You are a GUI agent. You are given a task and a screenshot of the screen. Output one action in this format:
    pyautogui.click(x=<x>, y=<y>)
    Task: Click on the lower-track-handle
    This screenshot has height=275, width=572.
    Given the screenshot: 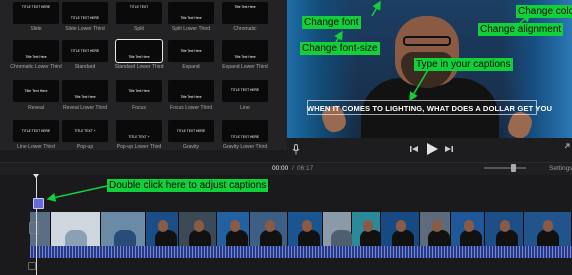 What is the action you would take?
    pyautogui.click(x=32, y=266)
    